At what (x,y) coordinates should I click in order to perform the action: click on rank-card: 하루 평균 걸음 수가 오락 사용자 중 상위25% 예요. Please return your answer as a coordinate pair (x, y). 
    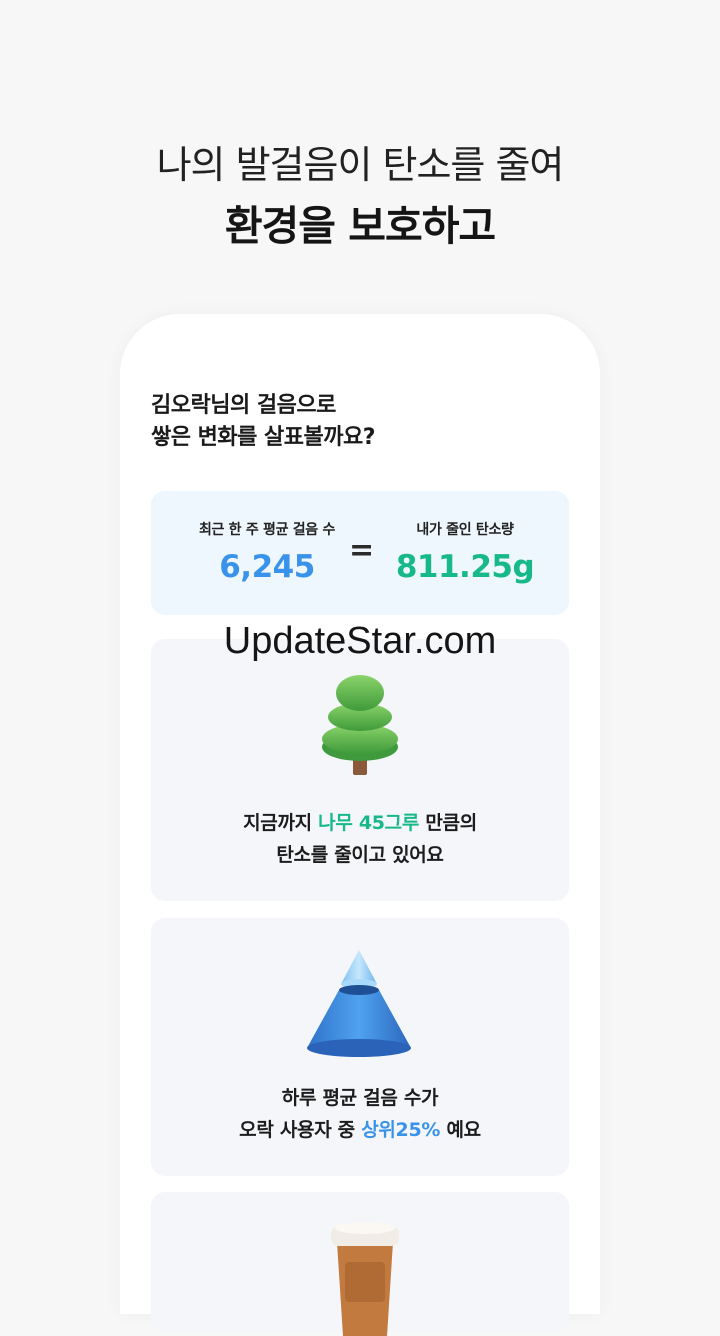
    Looking at the image, I should click on (360, 1047).